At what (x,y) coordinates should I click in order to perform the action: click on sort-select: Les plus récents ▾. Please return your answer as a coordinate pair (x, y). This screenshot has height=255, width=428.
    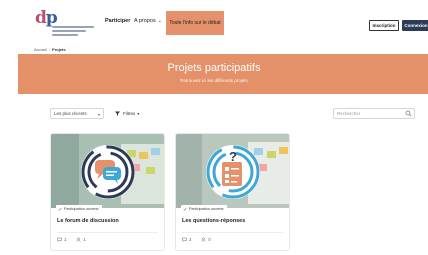
    Looking at the image, I should click on (77, 113).